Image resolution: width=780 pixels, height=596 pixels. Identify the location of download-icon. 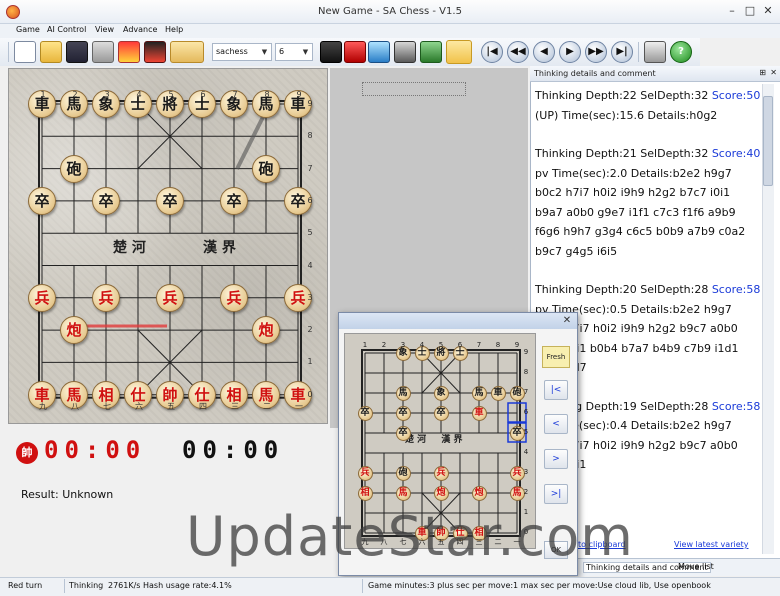
(431, 52).